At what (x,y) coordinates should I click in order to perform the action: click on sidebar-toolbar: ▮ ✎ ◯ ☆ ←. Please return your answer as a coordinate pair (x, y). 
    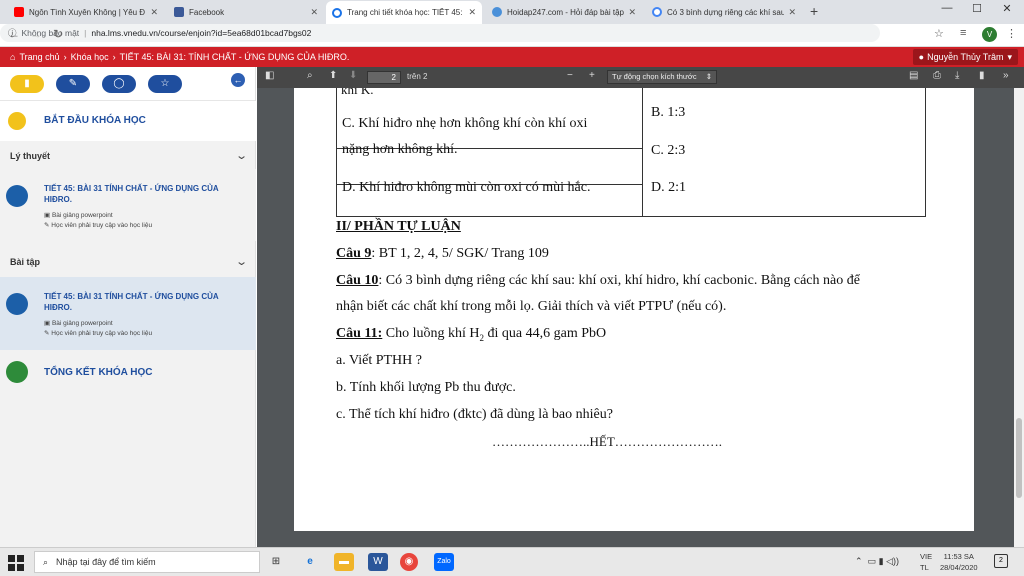
    Looking at the image, I should click on (127, 84).